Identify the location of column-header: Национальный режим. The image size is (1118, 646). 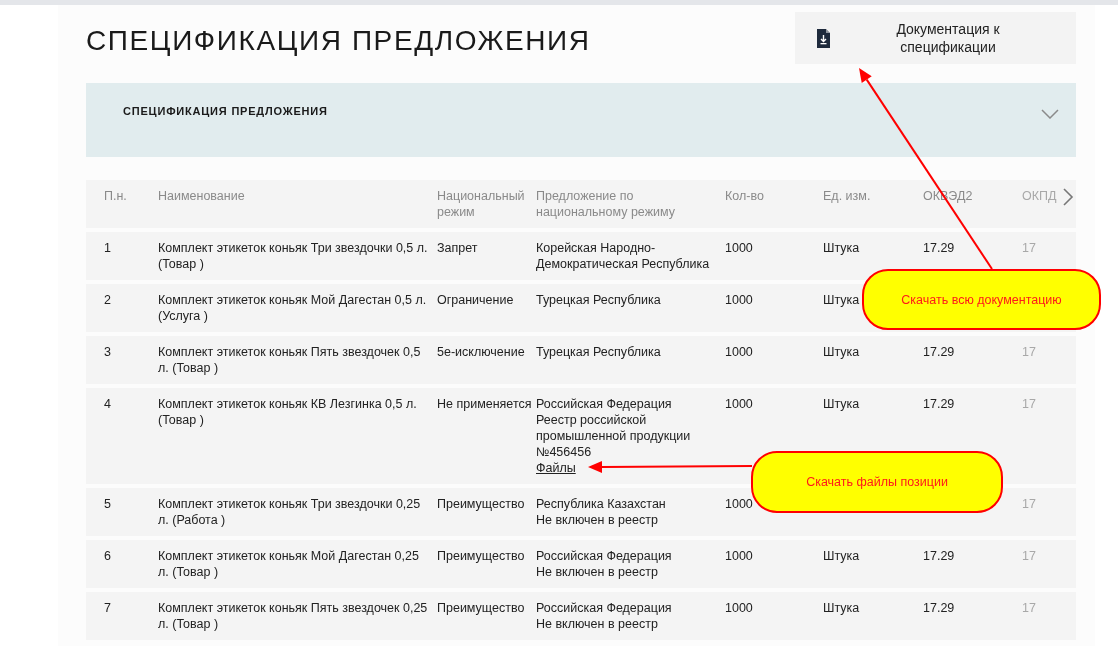
(481, 204).